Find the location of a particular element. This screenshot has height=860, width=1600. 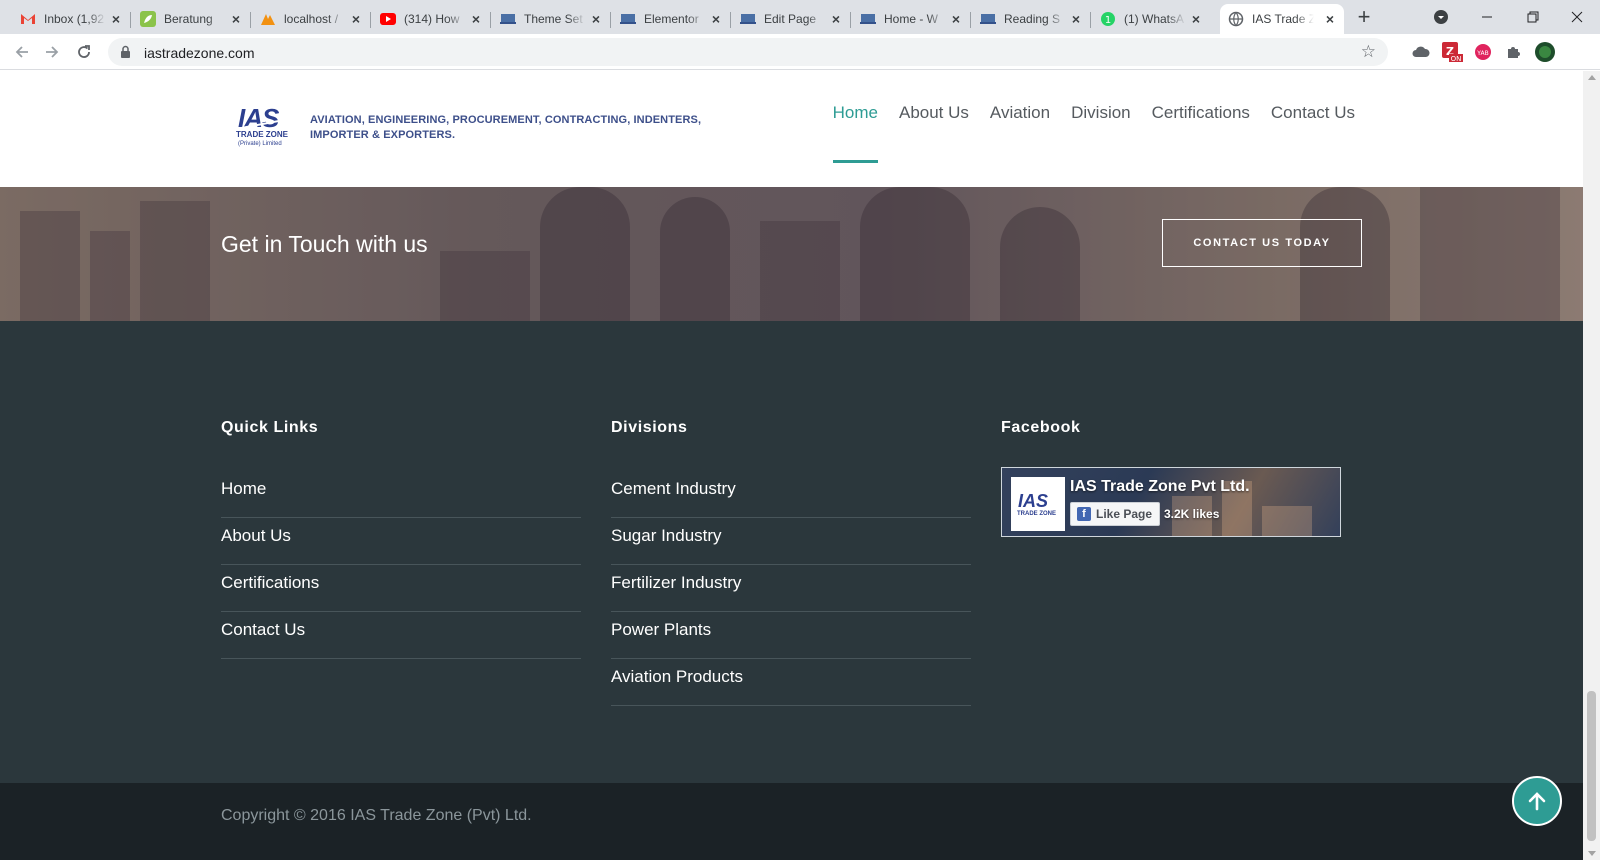

lock-icon is located at coordinates (125, 54).